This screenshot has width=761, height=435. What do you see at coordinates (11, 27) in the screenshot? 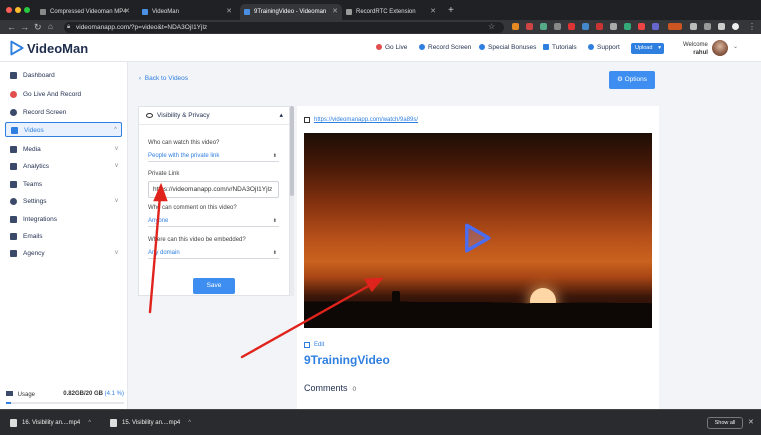
I see `back-arrow-icon: ←` at bounding box center [11, 27].